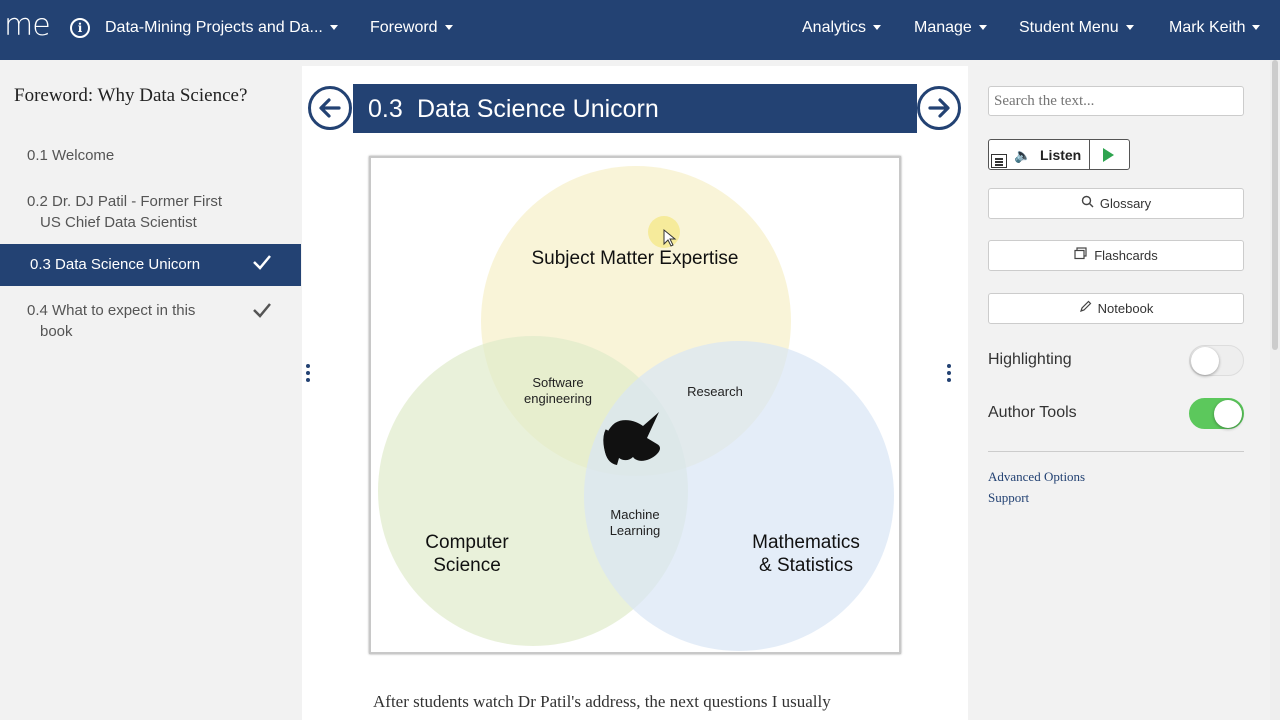 The height and width of the screenshot is (720, 1280). Describe the element at coordinates (385, 109) in the screenshot. I see `section-number: 0.3` at that location.